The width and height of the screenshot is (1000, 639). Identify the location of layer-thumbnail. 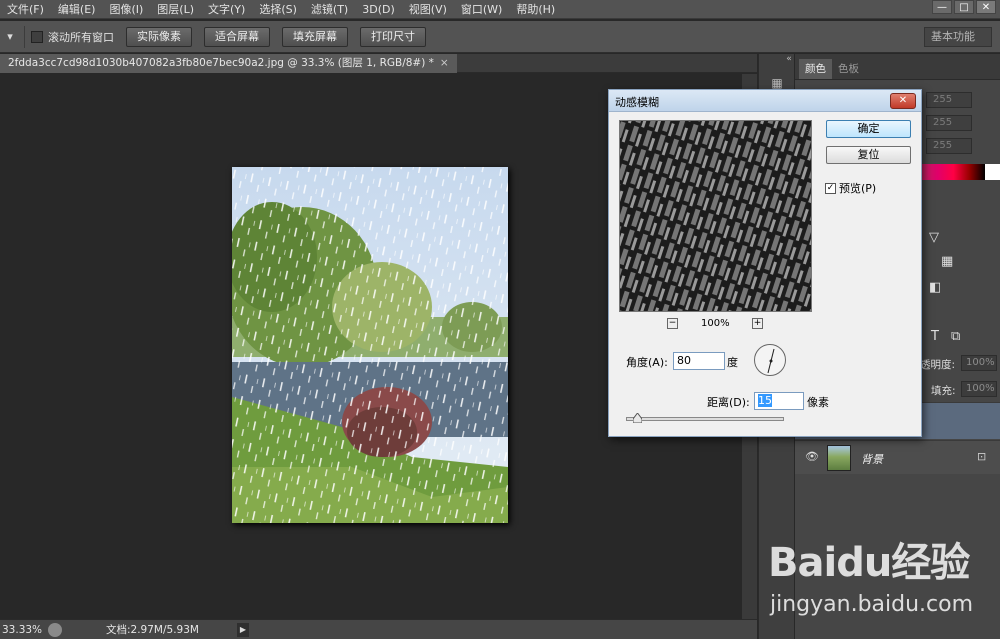
(839, 458).